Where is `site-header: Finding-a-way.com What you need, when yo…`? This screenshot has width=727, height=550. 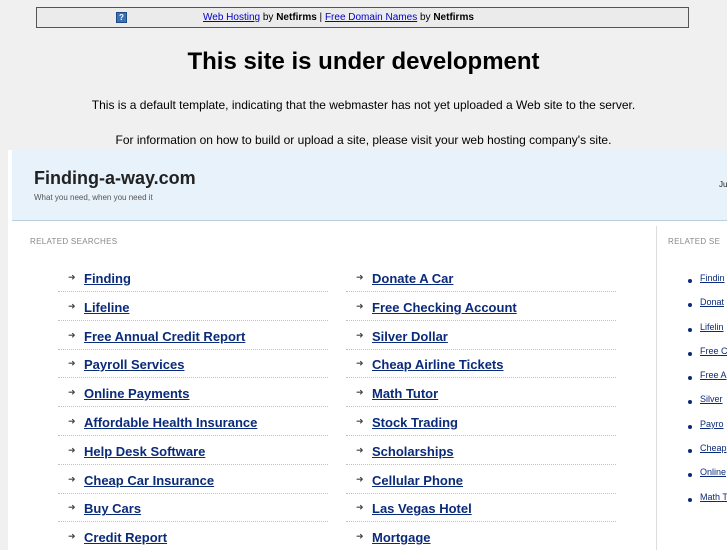
site-header: Finding-a-way.com What you need, when yo… is located at coordinates (369, 185).